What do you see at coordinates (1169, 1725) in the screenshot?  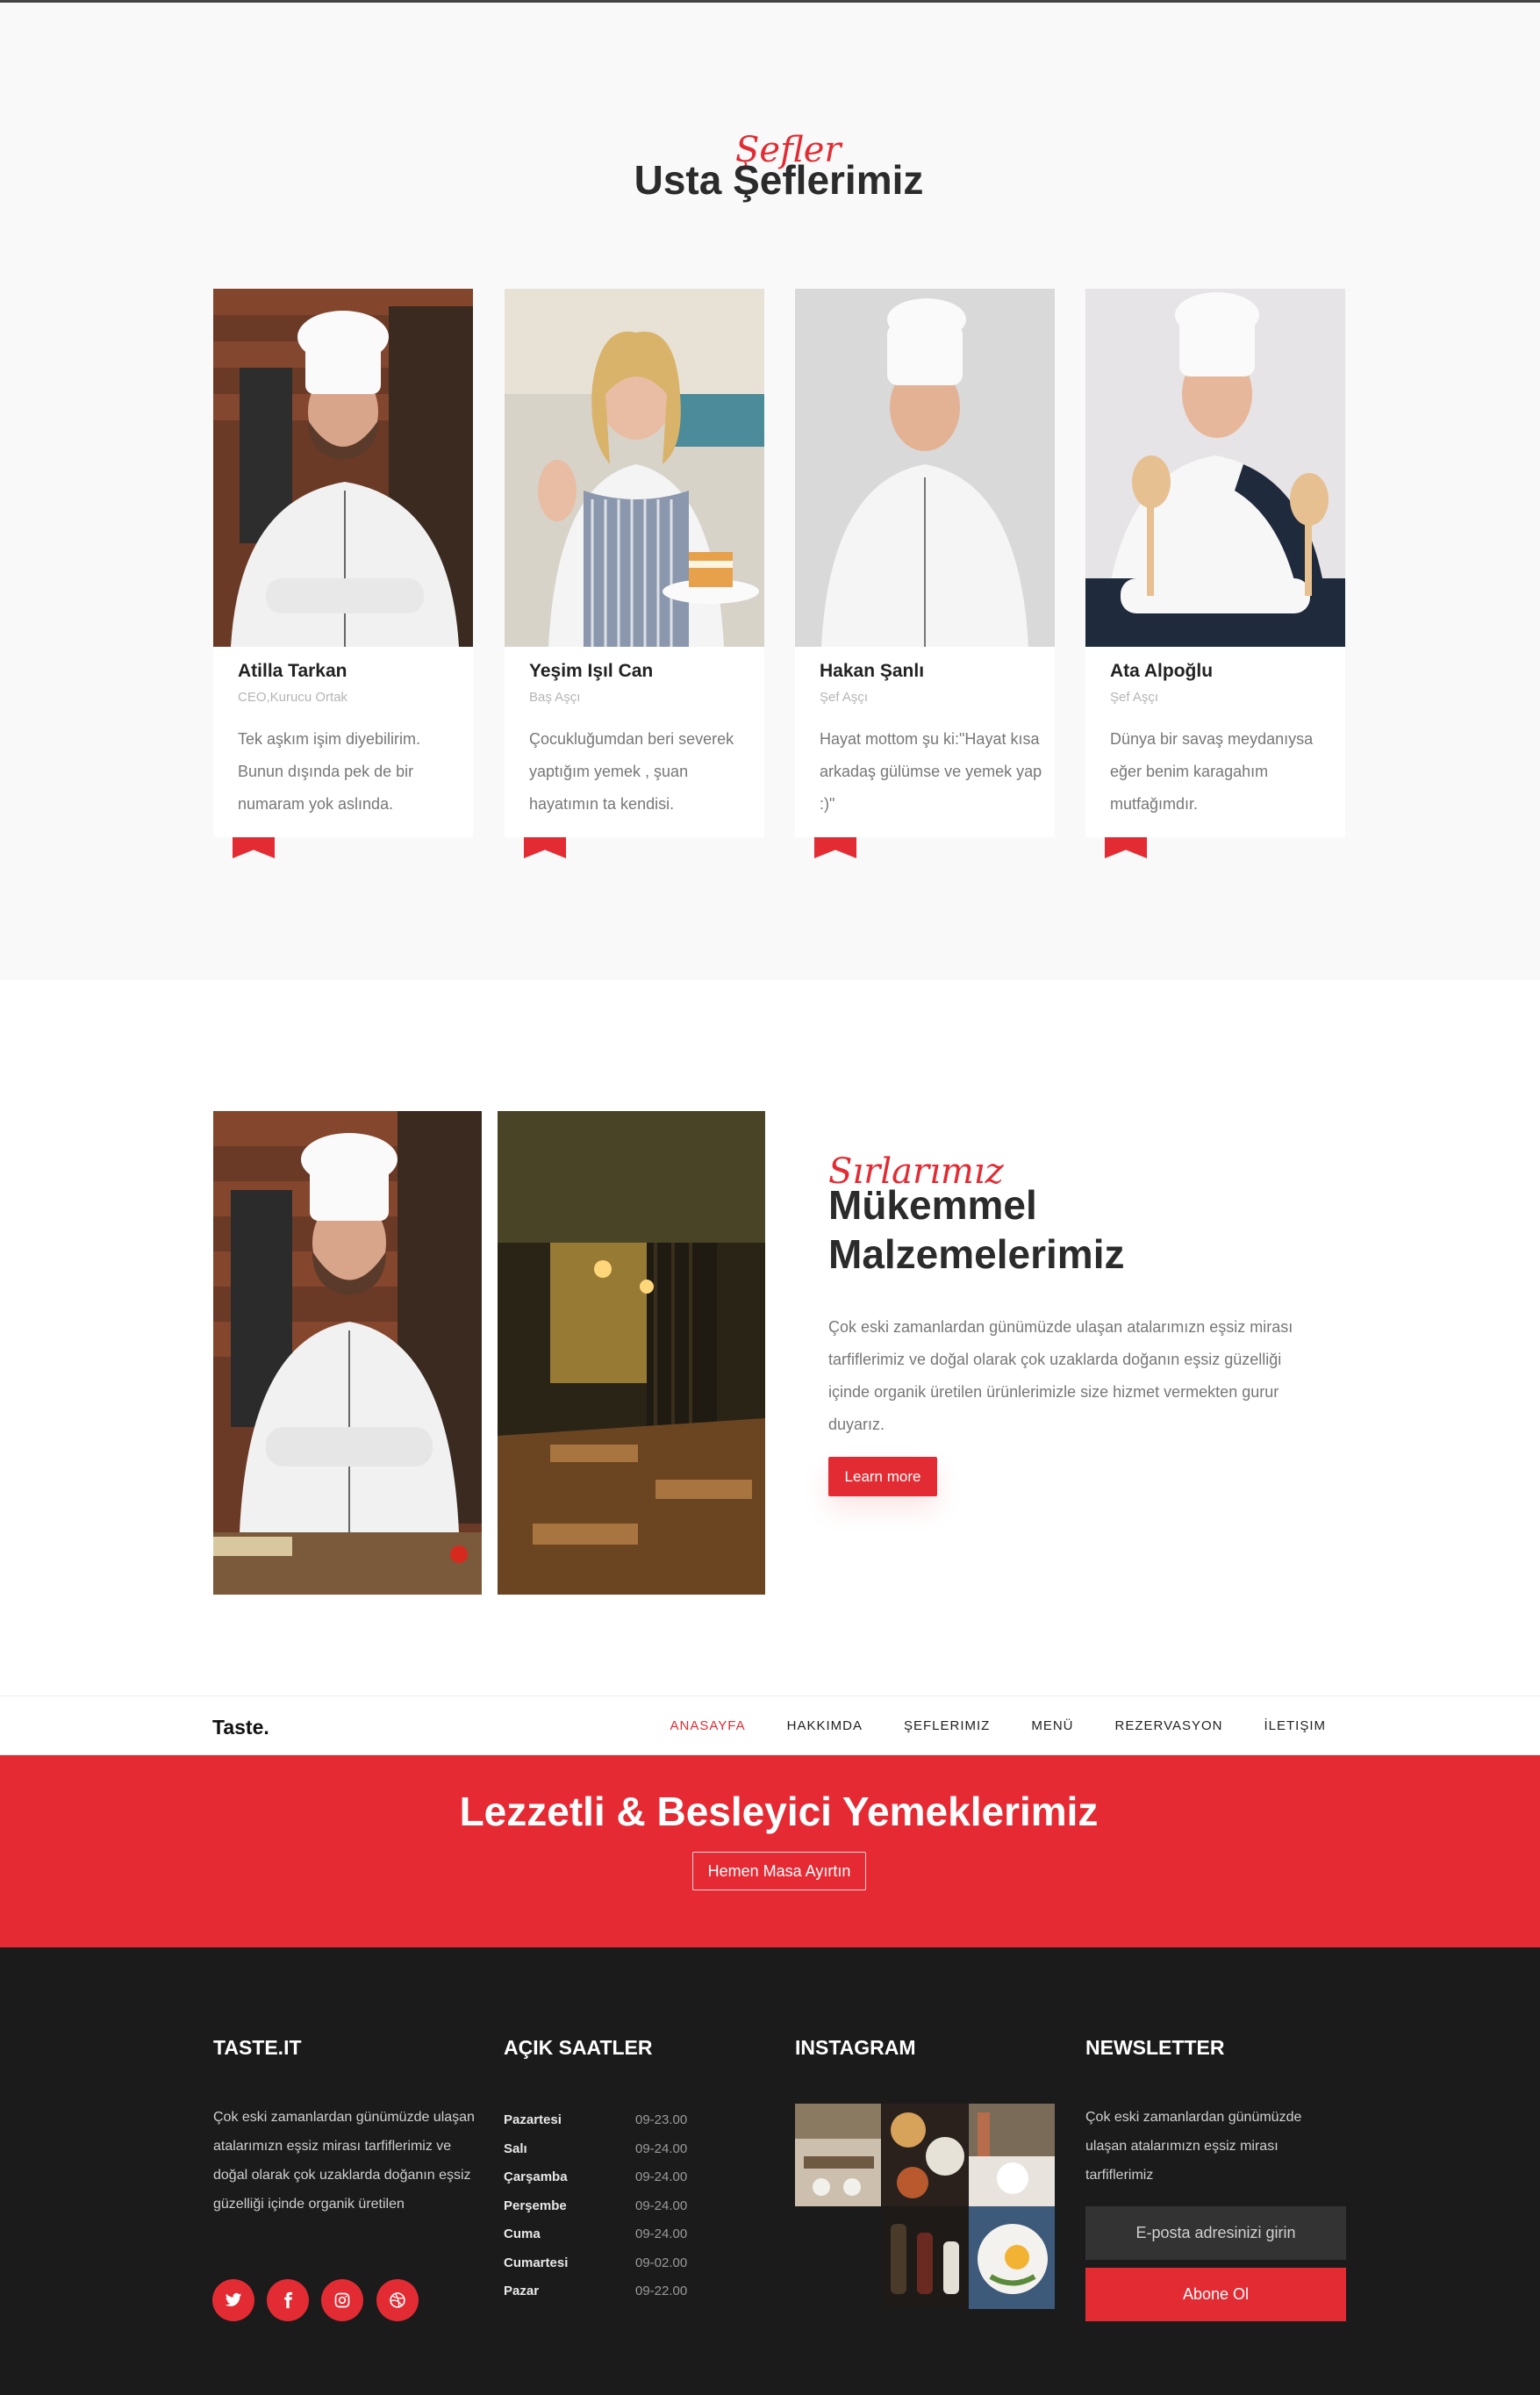 I see `nav-item-rezervasyon: REZERVASYON` at bounding box center [1169, 1725].